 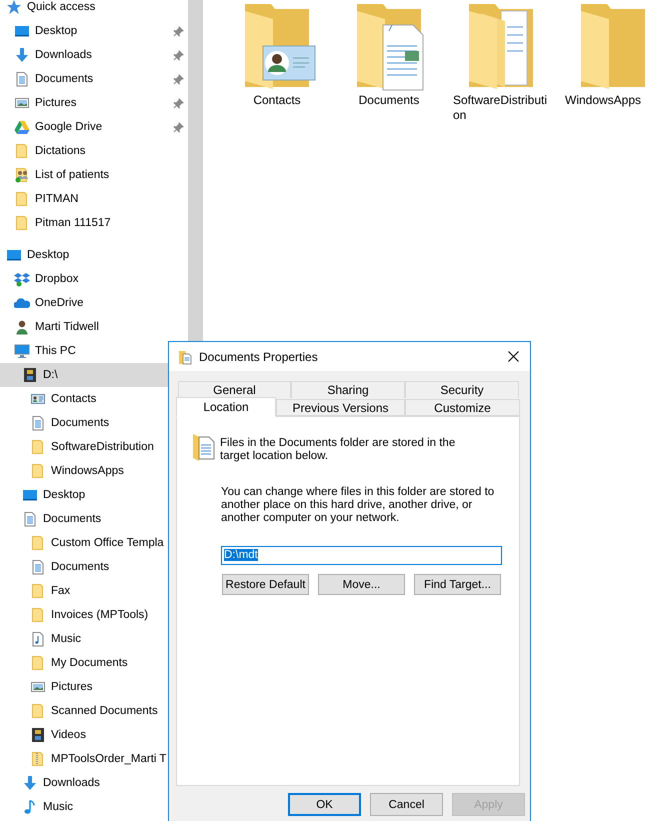 I want to click on zip-folder-icon, so click(x=38, y=759).